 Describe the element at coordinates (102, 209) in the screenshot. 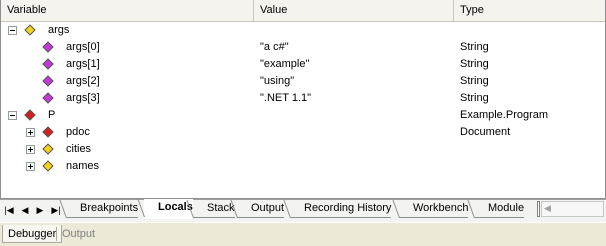

I see `tab-breakpoints: Breakpoints` at that location.